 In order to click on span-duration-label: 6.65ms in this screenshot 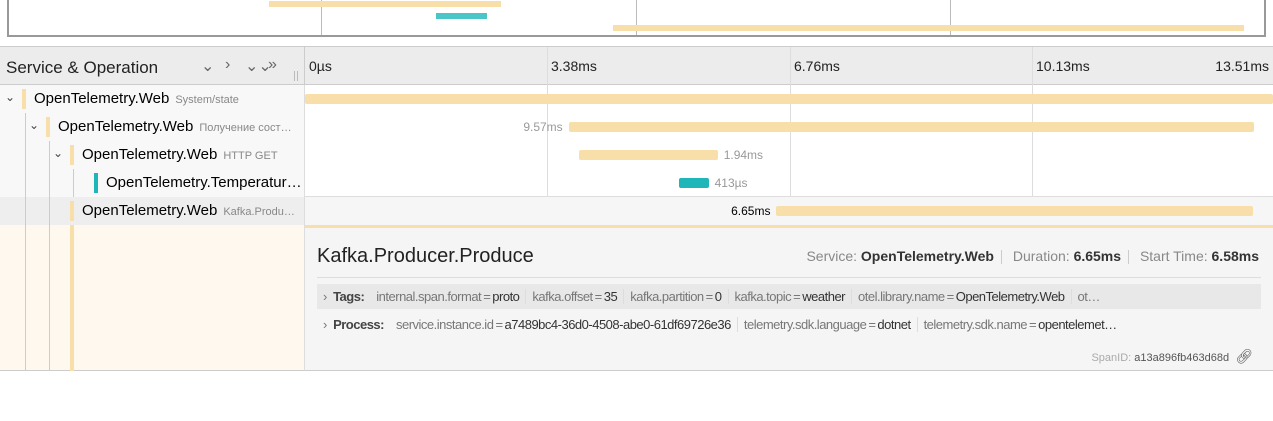, I will do `click(751, 211)`.